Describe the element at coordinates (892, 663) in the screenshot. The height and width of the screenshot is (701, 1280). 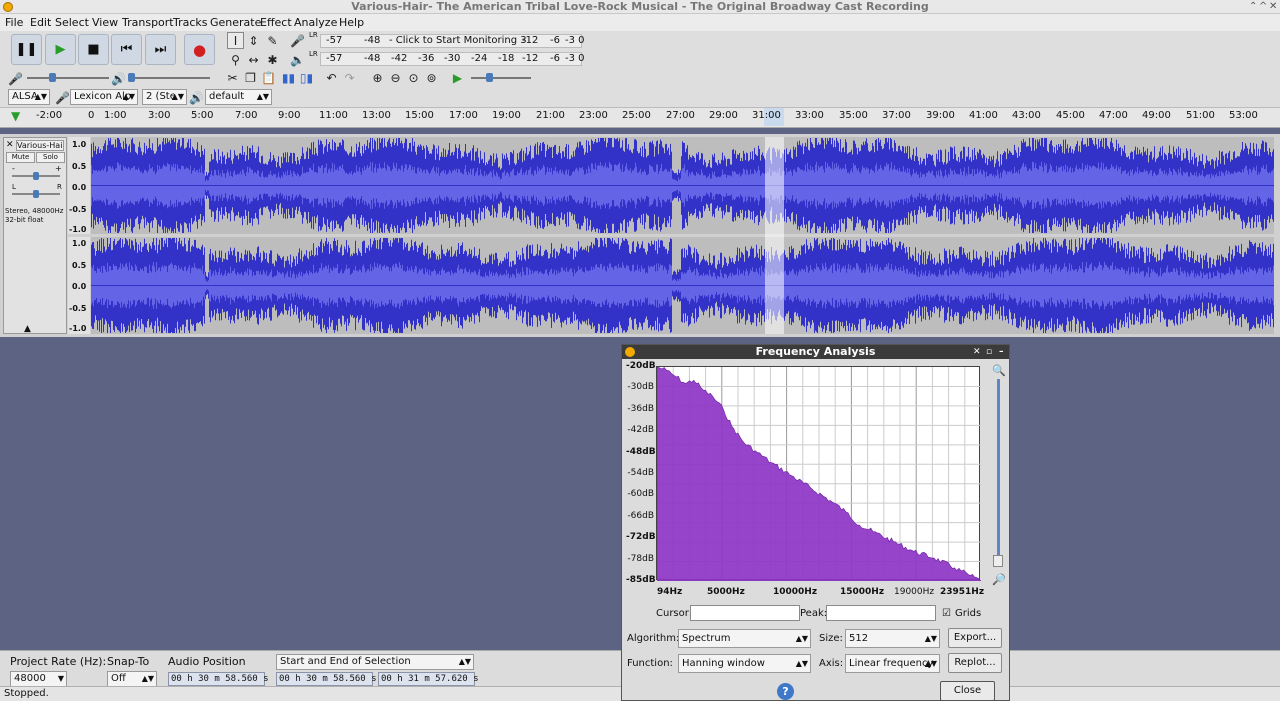
I see `axis-select: Linear frequency ▲▼` at that location.